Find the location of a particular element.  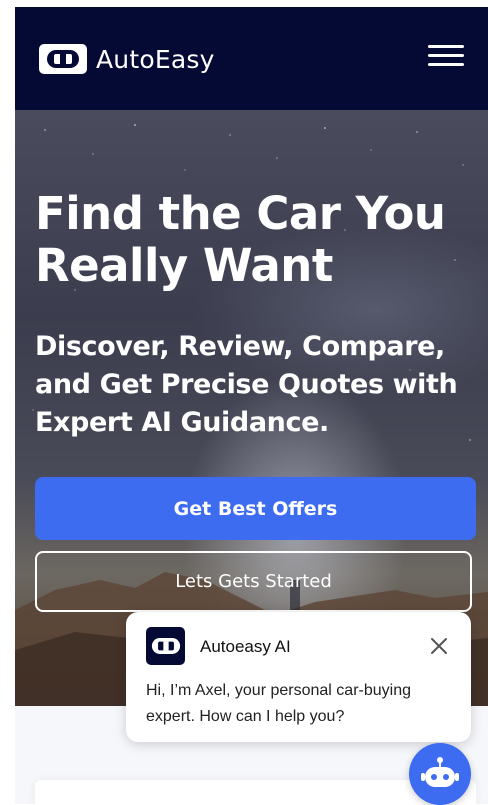

lets-get-started-button: Lets Gets Started is located at coordinates (253, 581).